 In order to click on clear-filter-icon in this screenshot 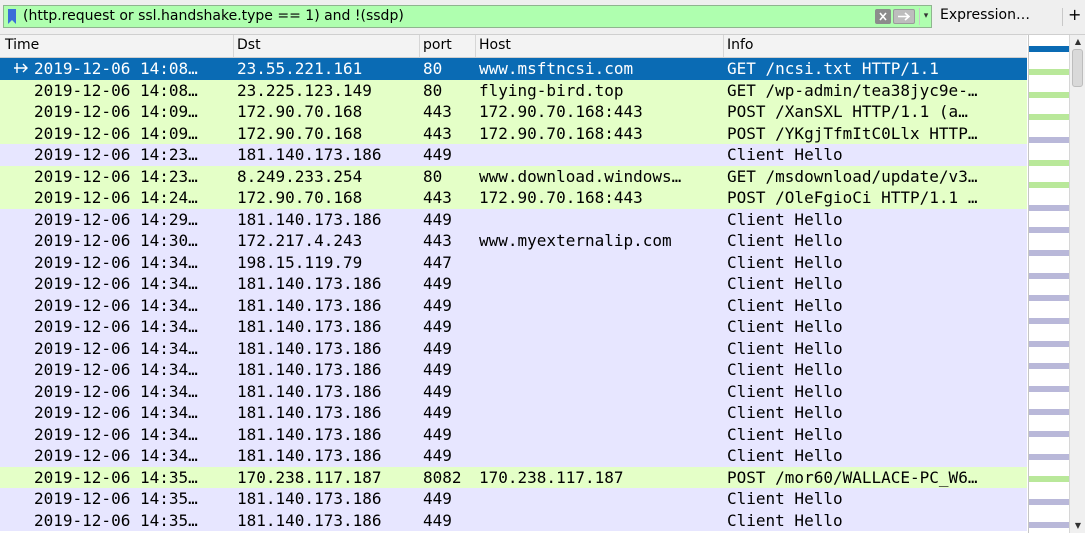, I will do `click(883, 16)`.